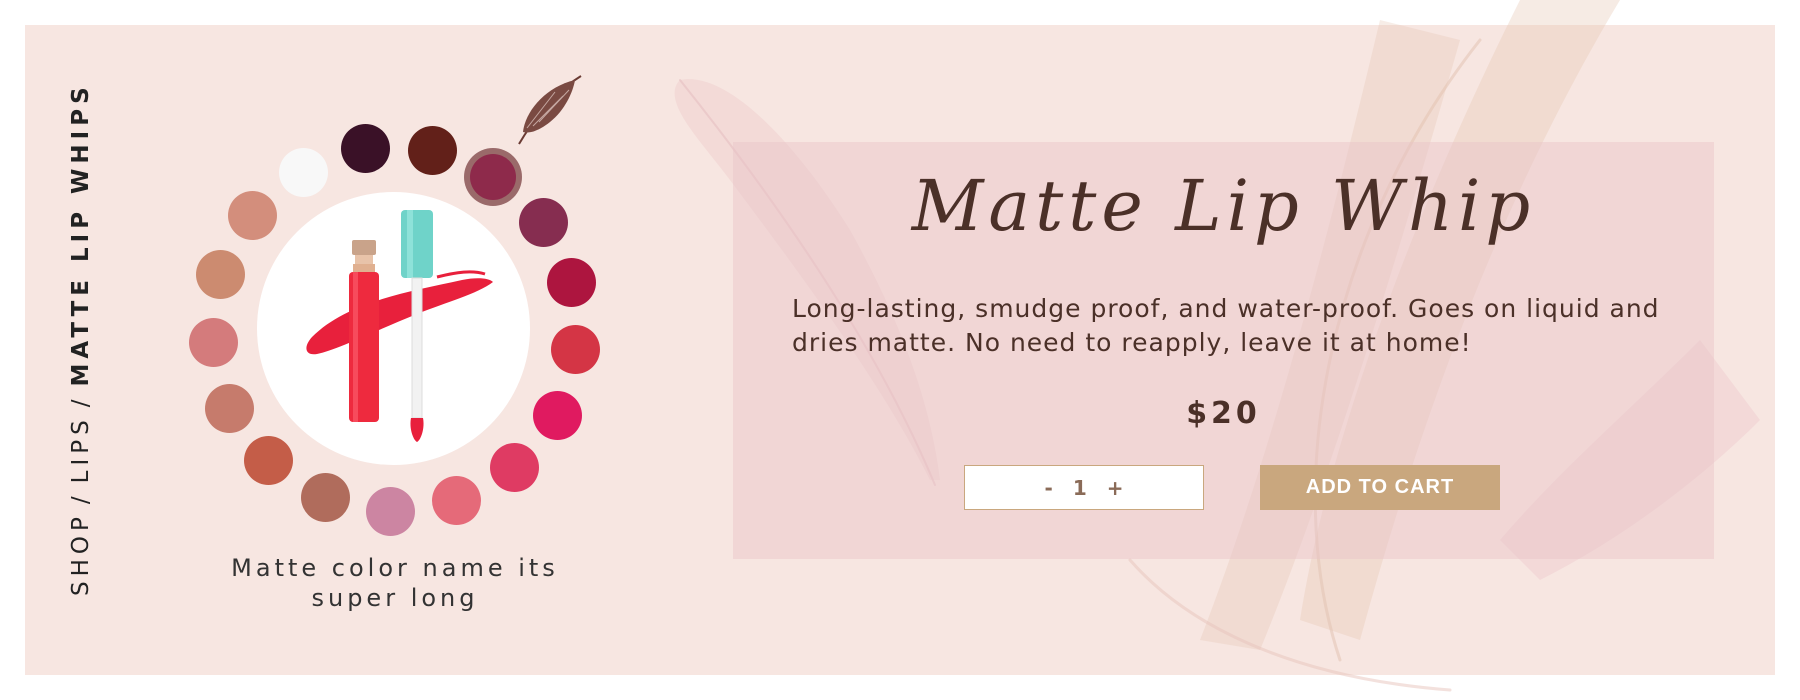 This screenshot has width=1800, height=700. Describe the element at coordinates (1115, 488) in the screenshot. I see `quantity-increase-button: +` at that location.